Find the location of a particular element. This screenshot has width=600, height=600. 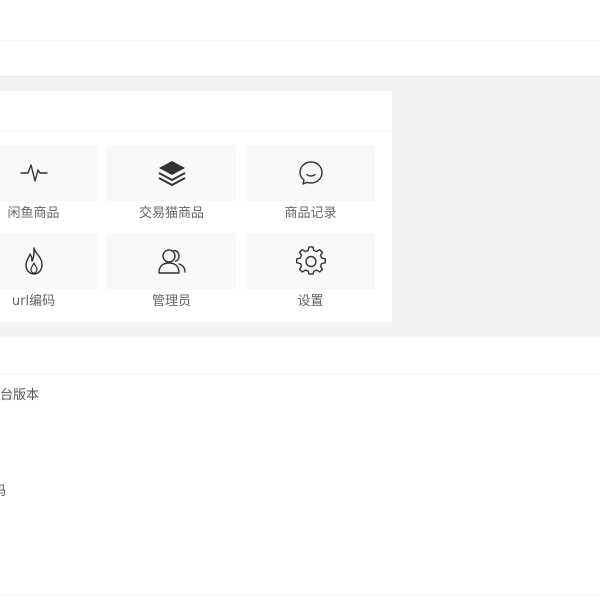

shortcut-administrator is located at coordinates (171, 261).